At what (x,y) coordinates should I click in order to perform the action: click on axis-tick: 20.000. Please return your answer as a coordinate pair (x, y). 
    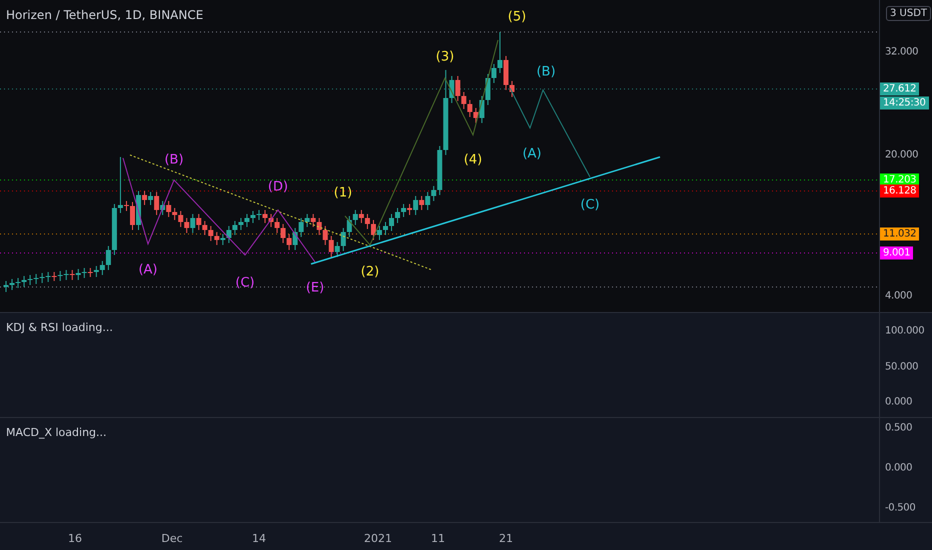
    Looking at the image, I should click on (901, 155).